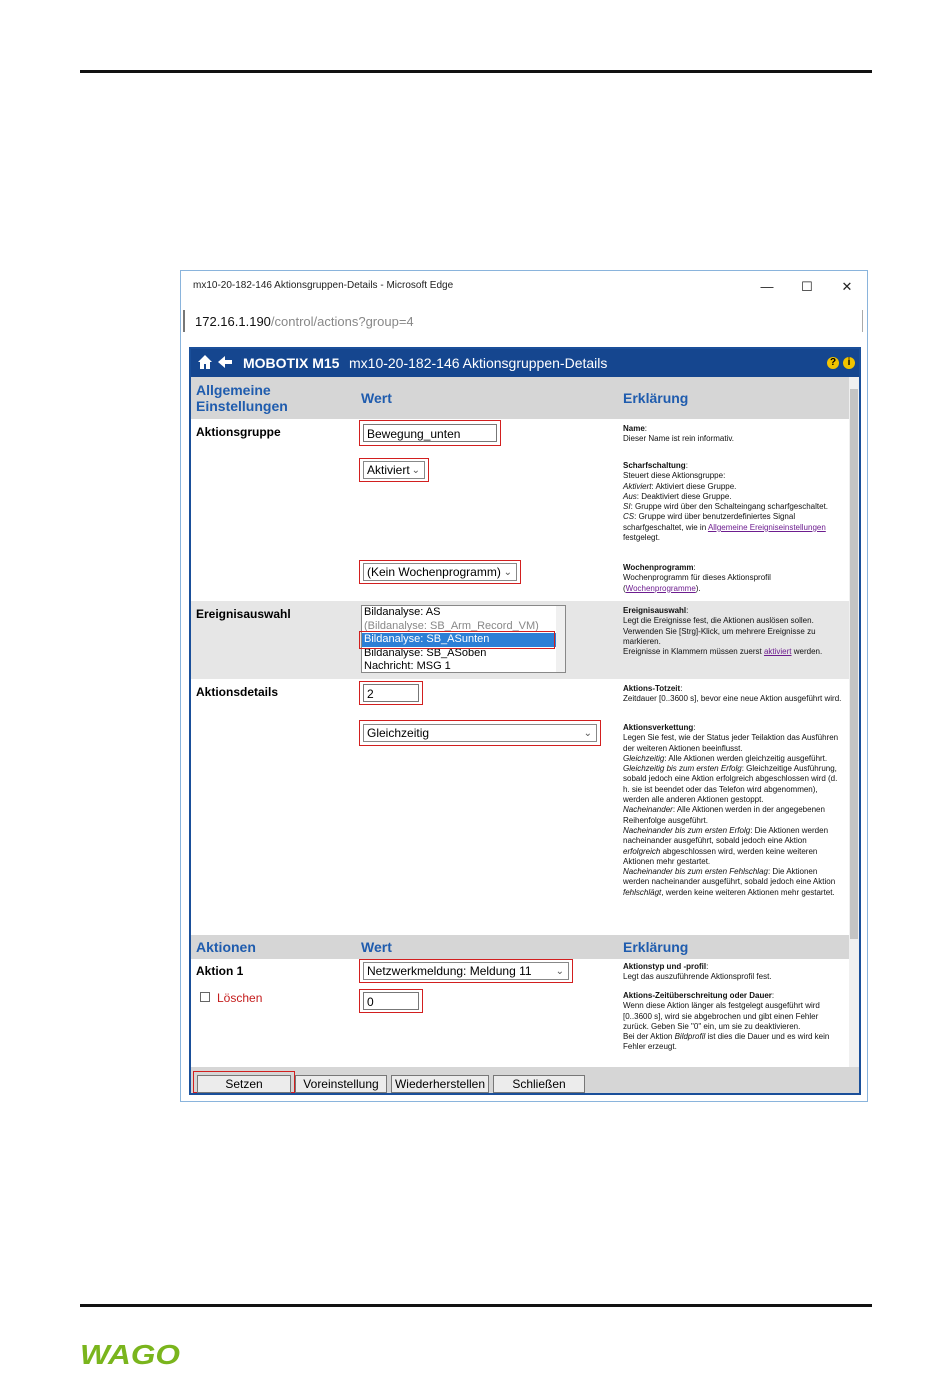 Image resolution: width=950 pixels, height=1378 pixels. I want to click on expl-event-title: Ereignisauswahl, so click(655, 610).